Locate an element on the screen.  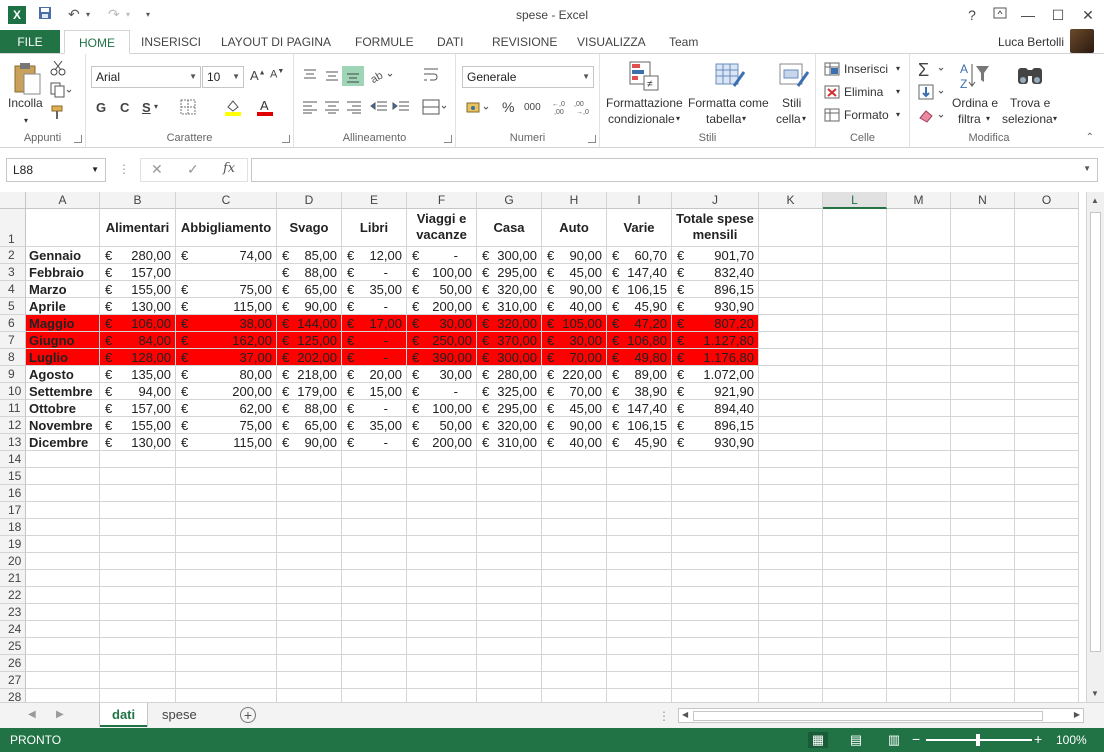
cell: €115,00 is located at coordinates (226, 442).